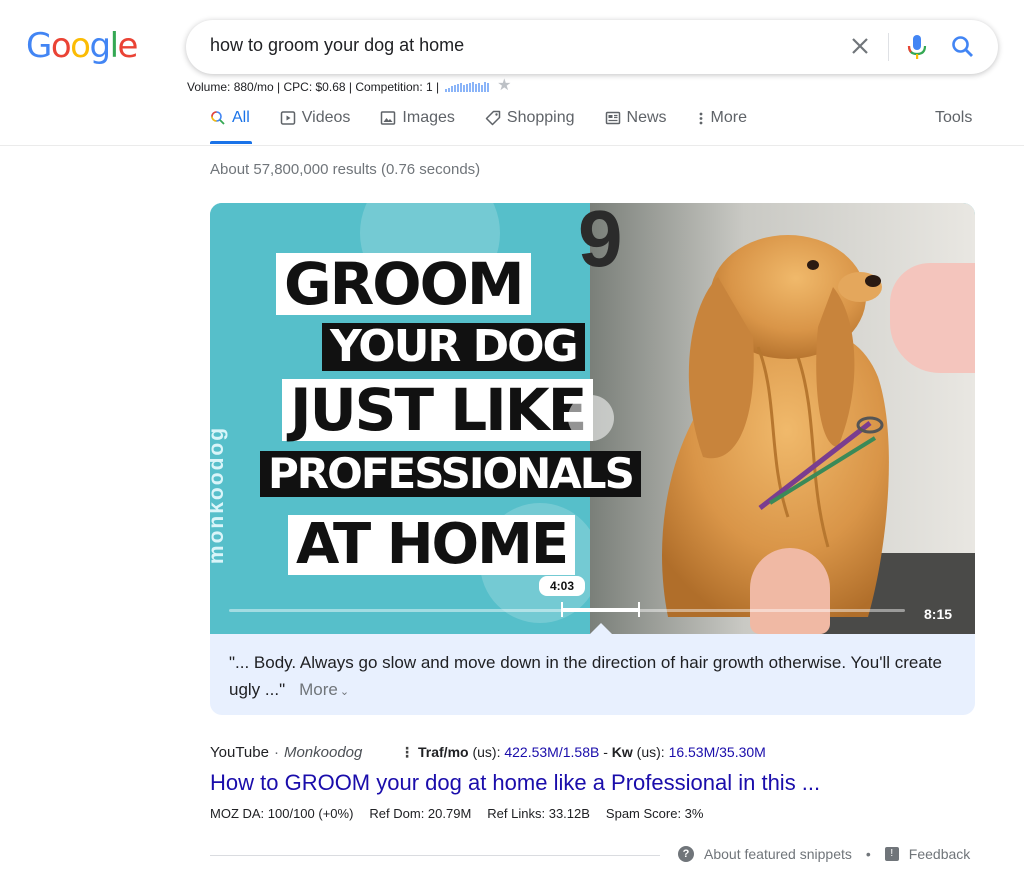 This screenshot has width=1024, height=888. Describe the element at coordinates (860, 46) in the screenshot. I see `close-icon` at that location.